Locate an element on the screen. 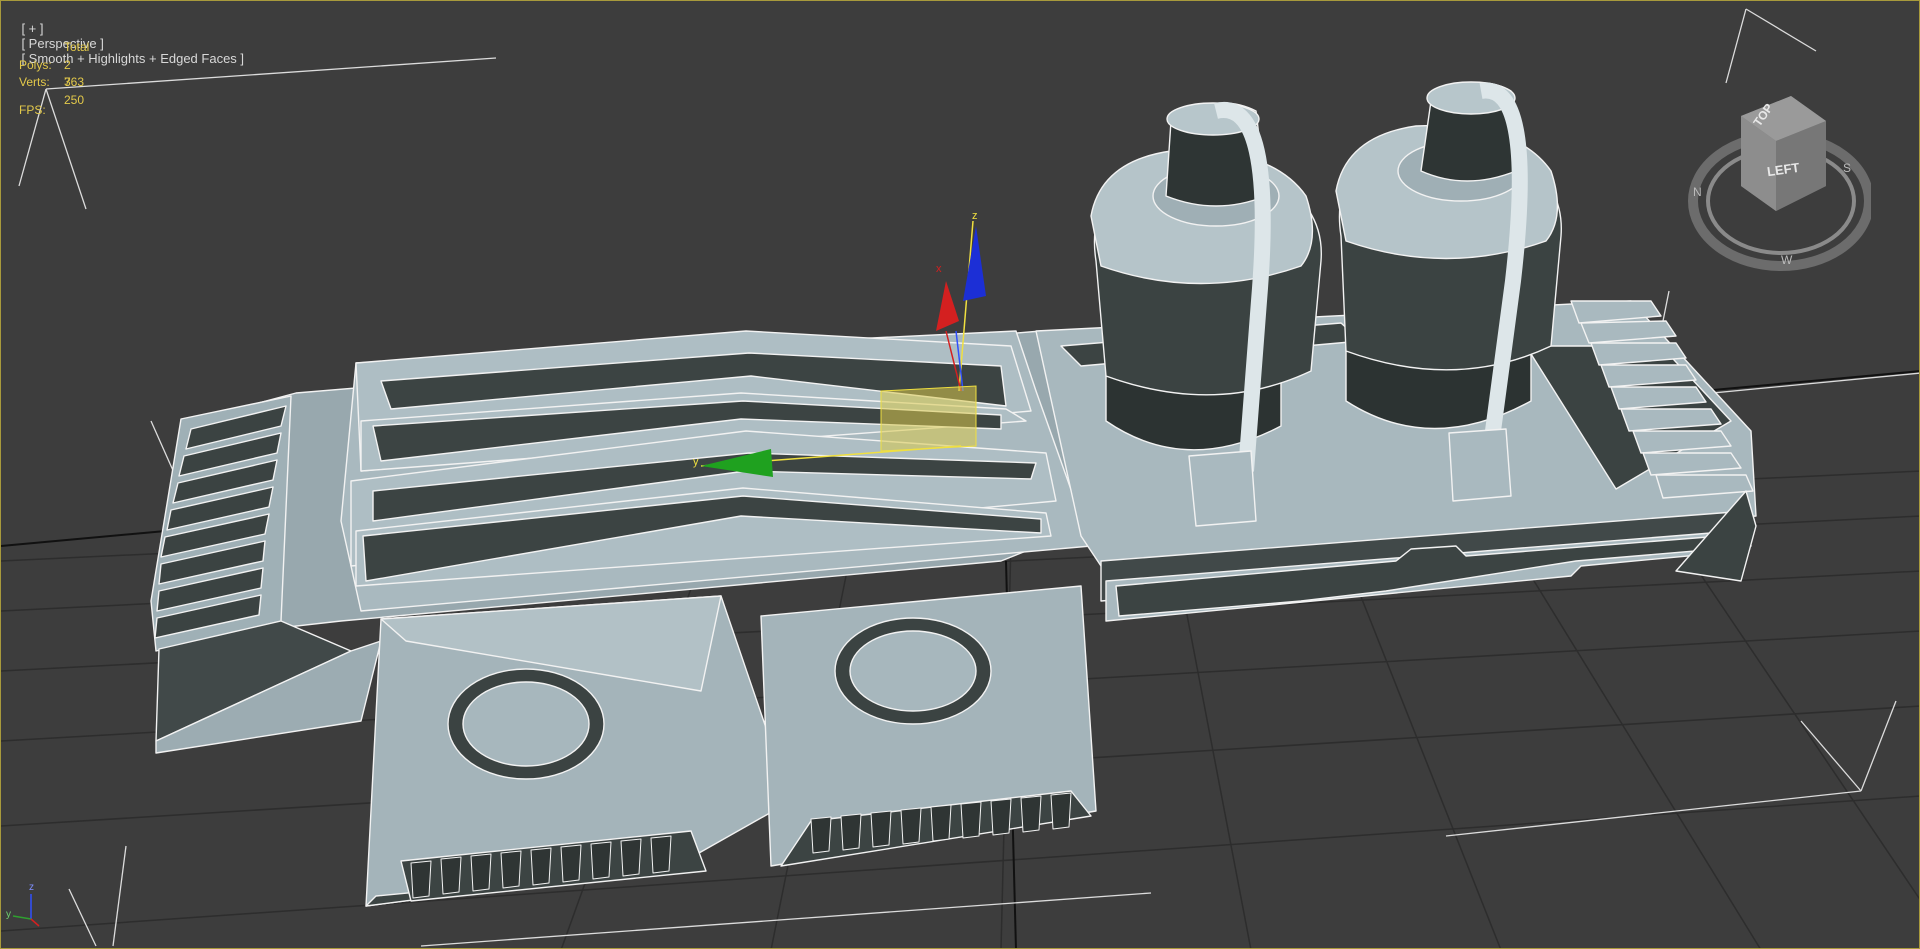 The width and height of the screenshot is (1920, 949). viewport-menu-view: [ Perspective ] is located at coordinates (62, 43).